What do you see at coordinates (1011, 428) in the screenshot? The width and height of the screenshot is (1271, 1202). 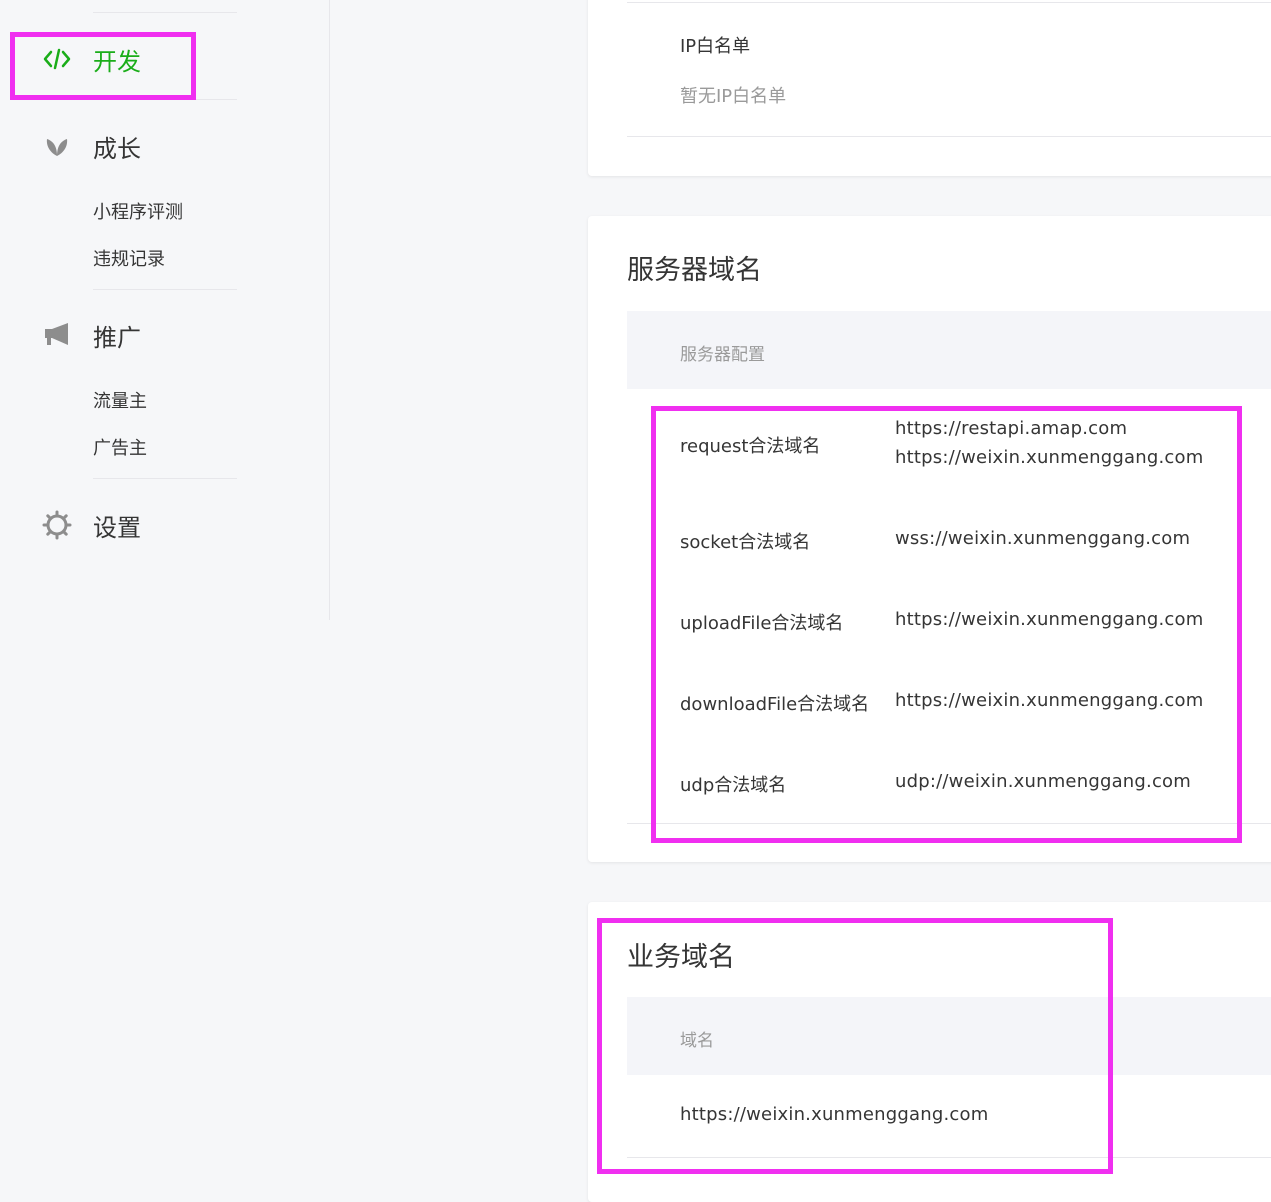 I see `request-domain-value: https://restapi.amap.com` at bounding box center [1011, 428].